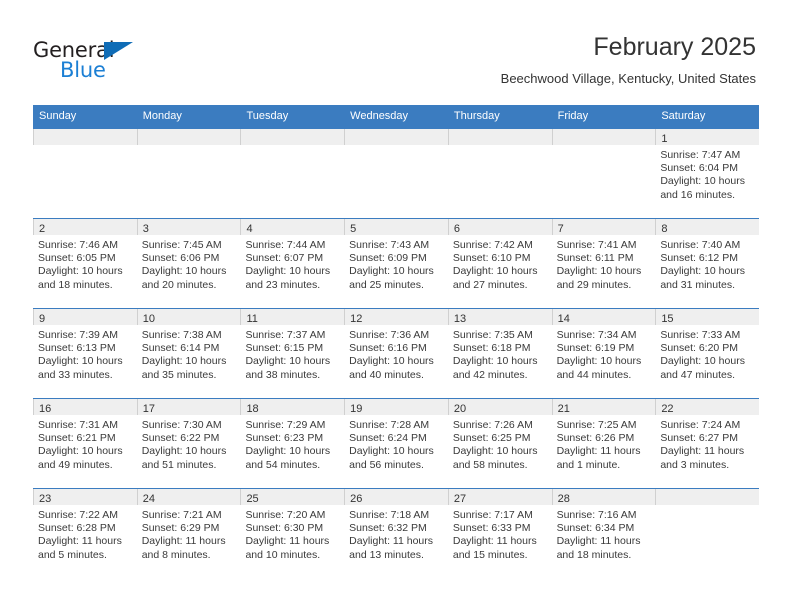 The height and width of the screenshot is (612, 792). Describe the element at coordinates (42, 229) in the screenshot. I see `day-number: 2` at that location.